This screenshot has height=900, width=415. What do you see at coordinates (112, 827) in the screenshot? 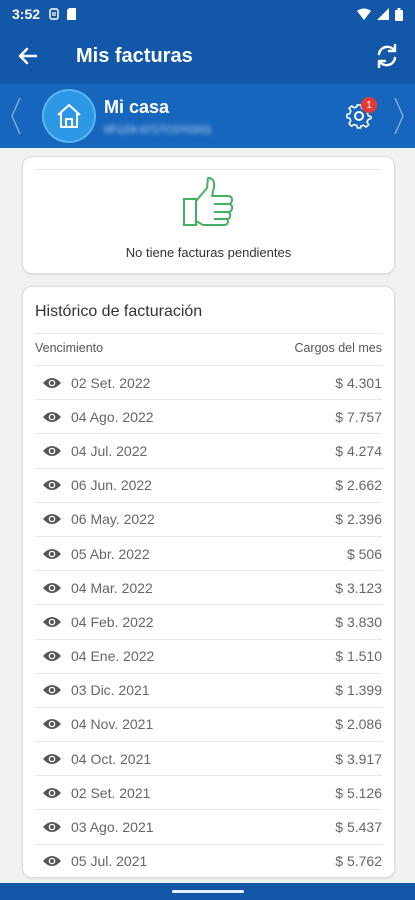
I see `invoice-due-date: 03 Ago. 2021` at bounding box center [112, 827].